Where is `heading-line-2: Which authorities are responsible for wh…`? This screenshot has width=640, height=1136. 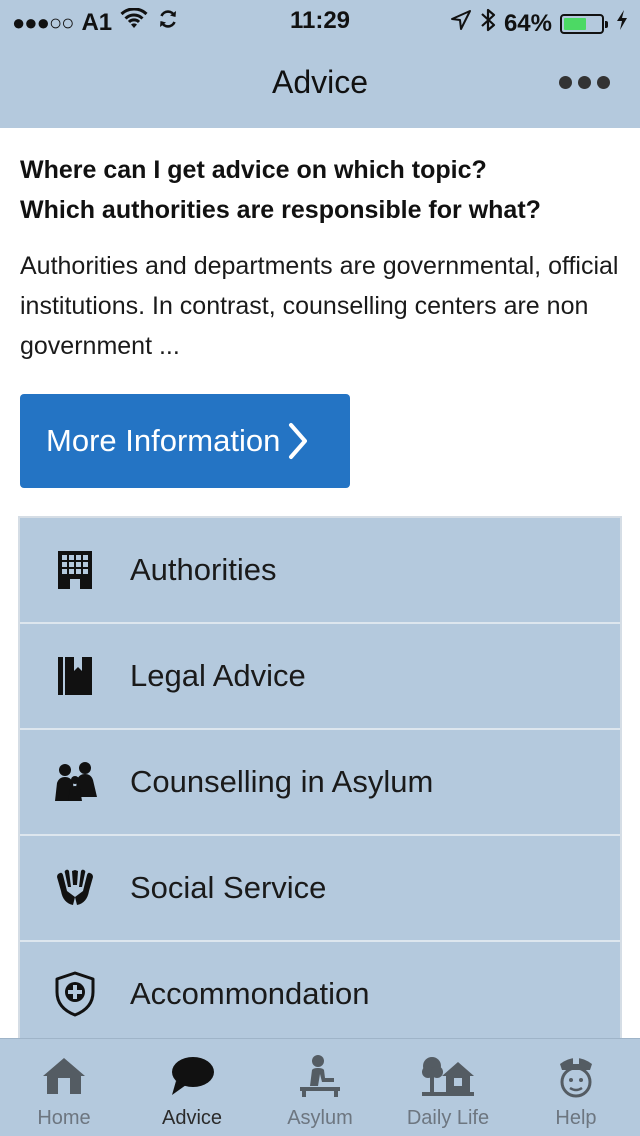 heading-line-2: Which authorities are responsible for wh… is located at coordinates (280, 210).